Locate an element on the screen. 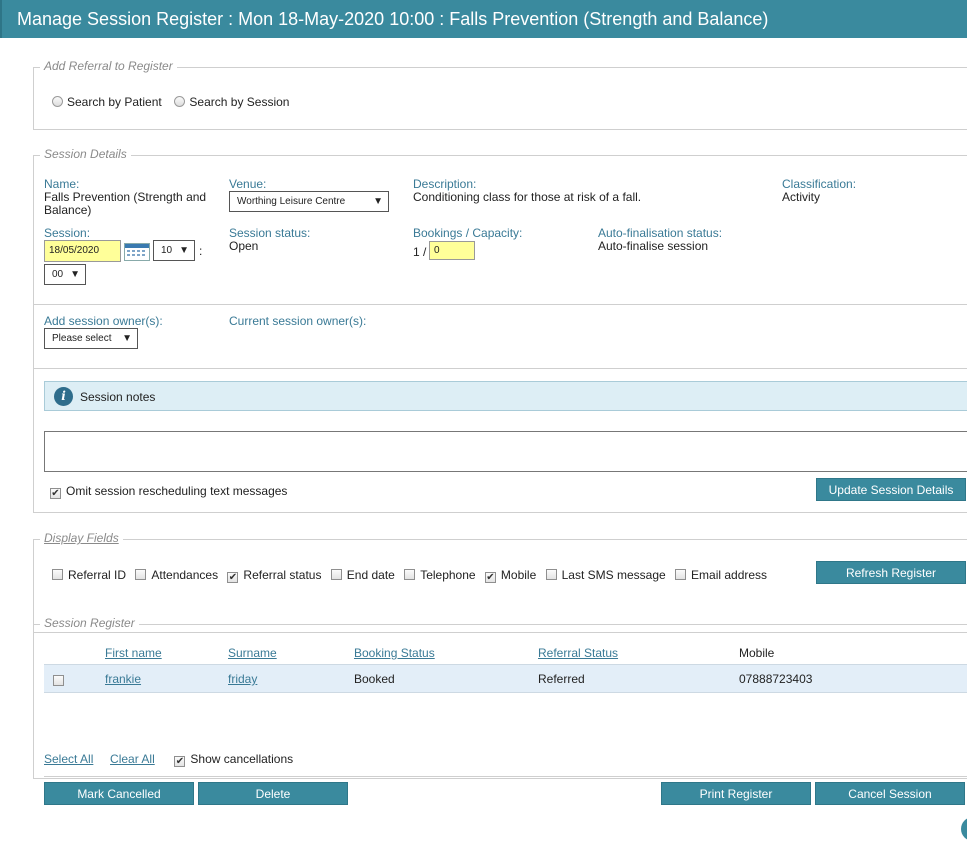 This screenshot has width=967, height=841. session-details-legend: Session Details is located at coordinates (85, 154).